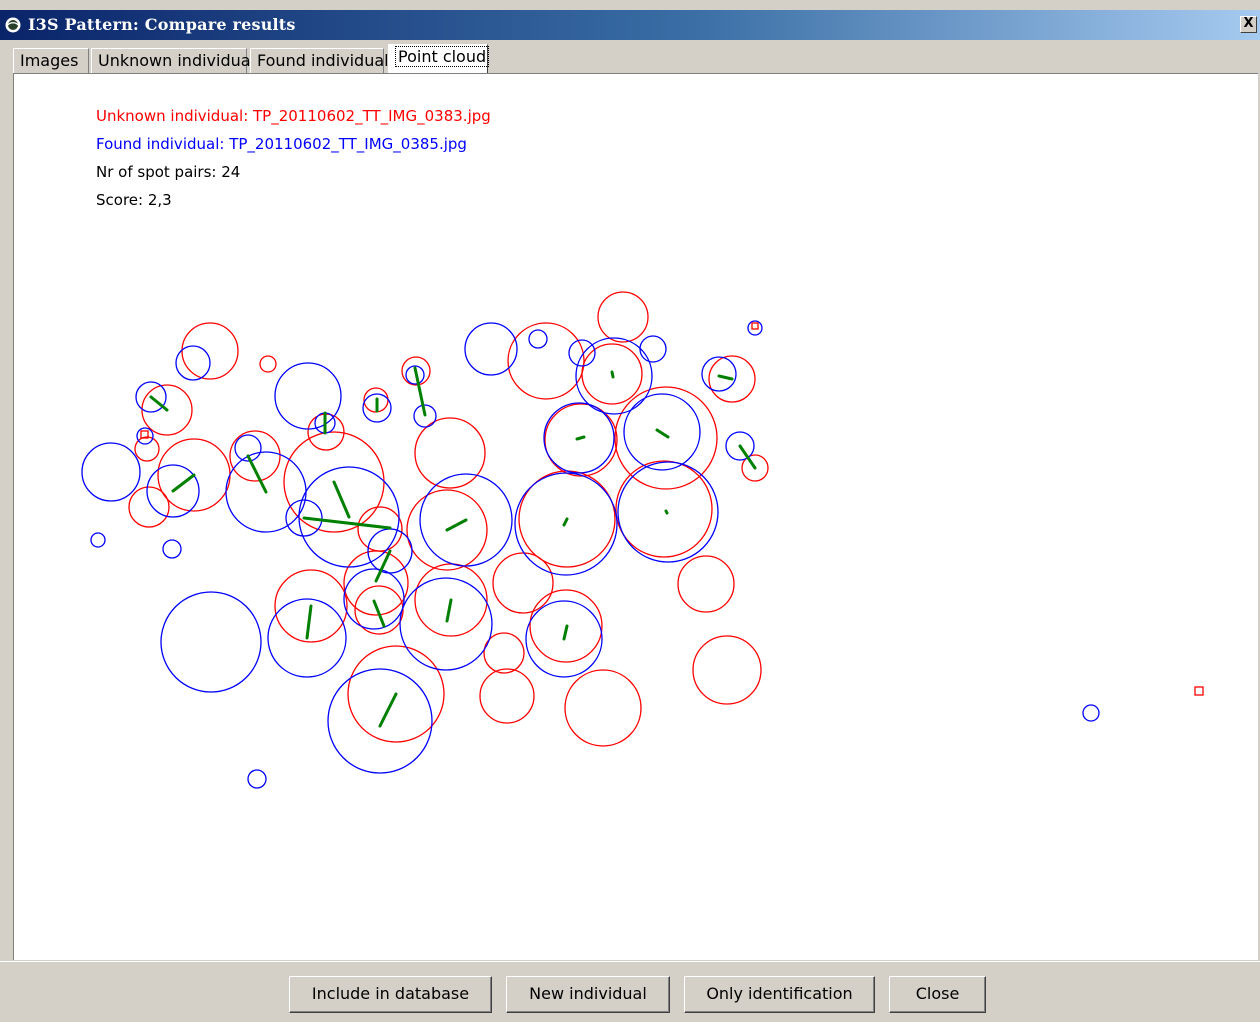 The width and height of the screenshot is (1260, 1022). I want to click on tab-point-cloud: Point cloud, so click(439, 59).